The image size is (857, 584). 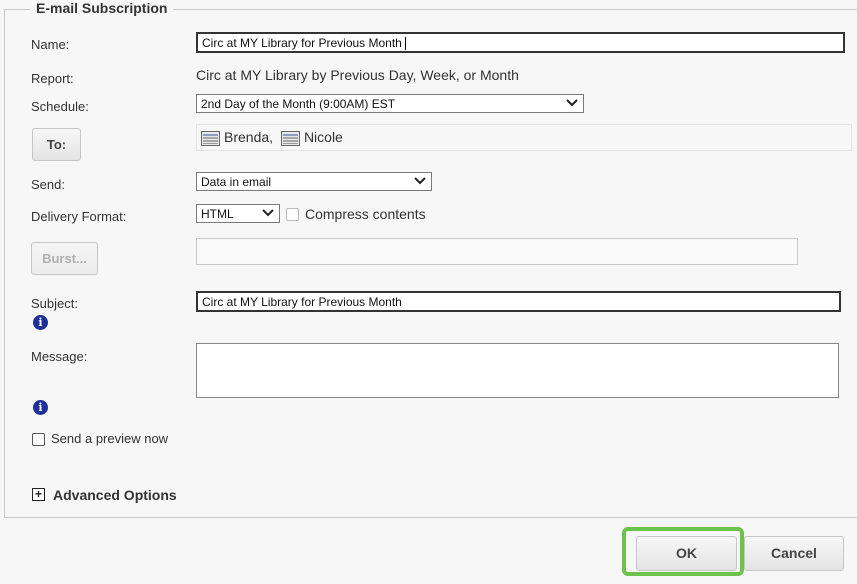 What do you see at coordinates (217, 214) in the screenshot?
I see `delivery-format-selected-value: HTML` at bounding box center [217, 214].